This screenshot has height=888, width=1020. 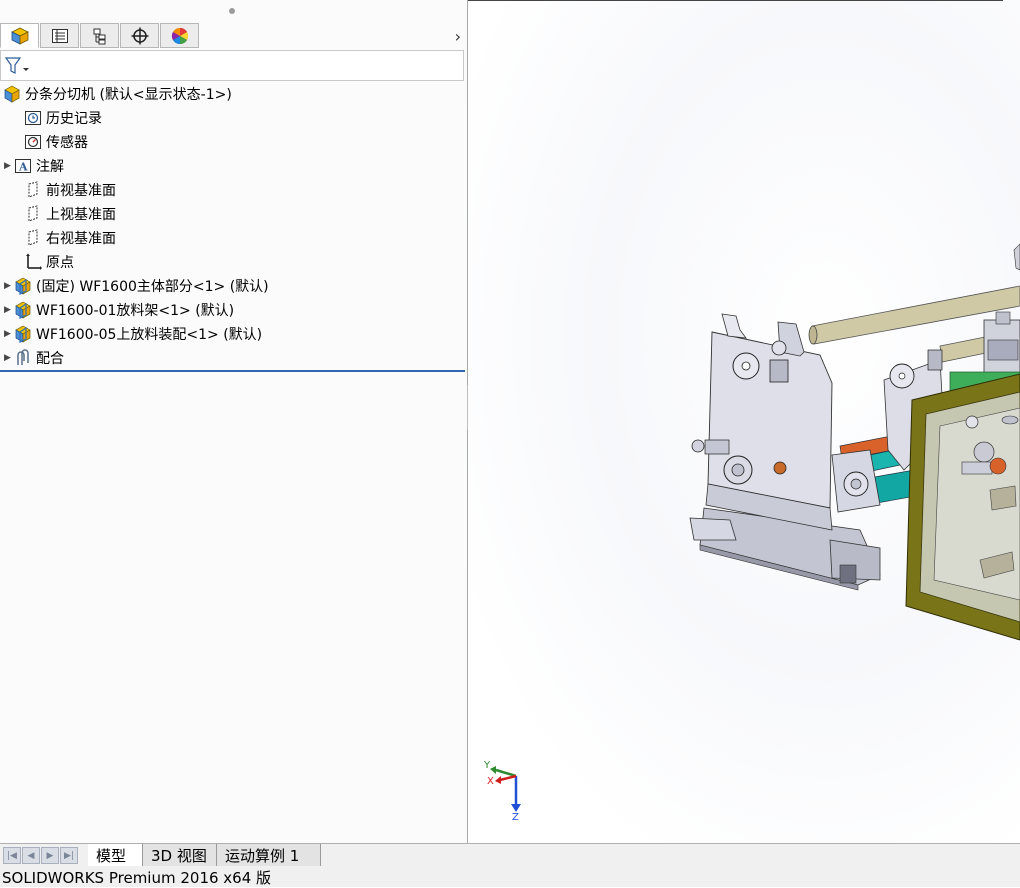 What do you see at coordinates (81, 191) in the screenshot?
I see `tree-item-label: 前视基准面` at bounding box center [81, 191].